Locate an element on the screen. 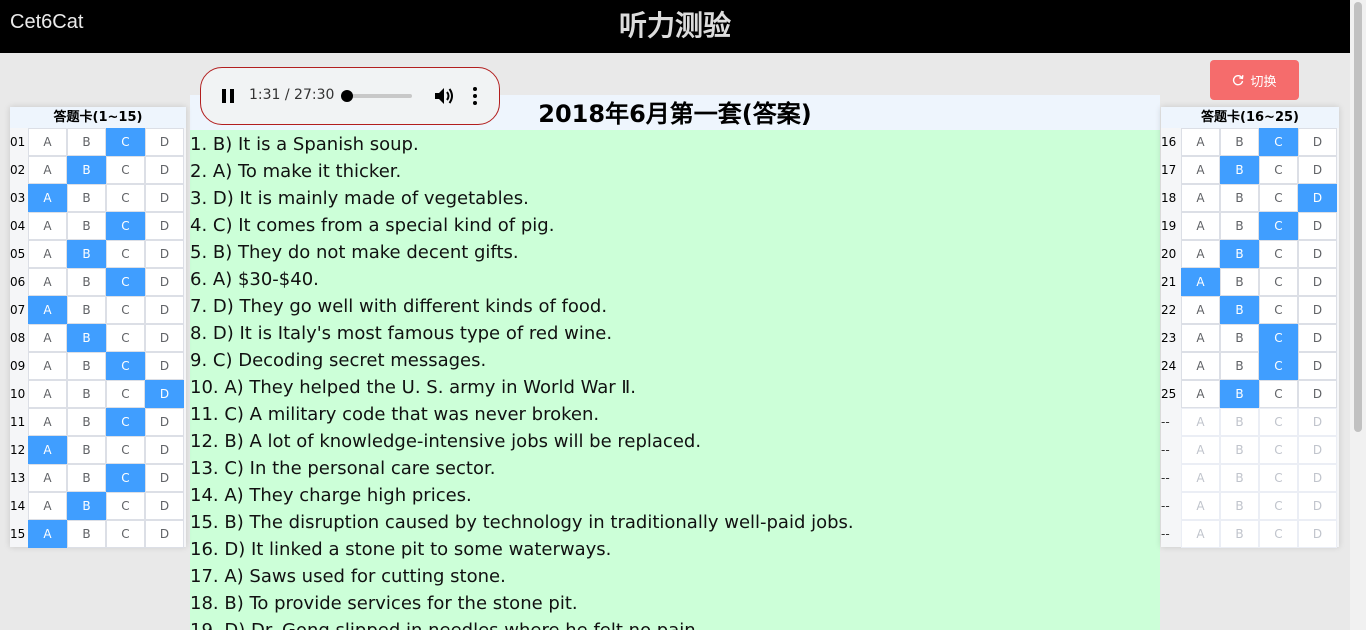  vertical-scrollbar is located at coordinates (1358, 315).